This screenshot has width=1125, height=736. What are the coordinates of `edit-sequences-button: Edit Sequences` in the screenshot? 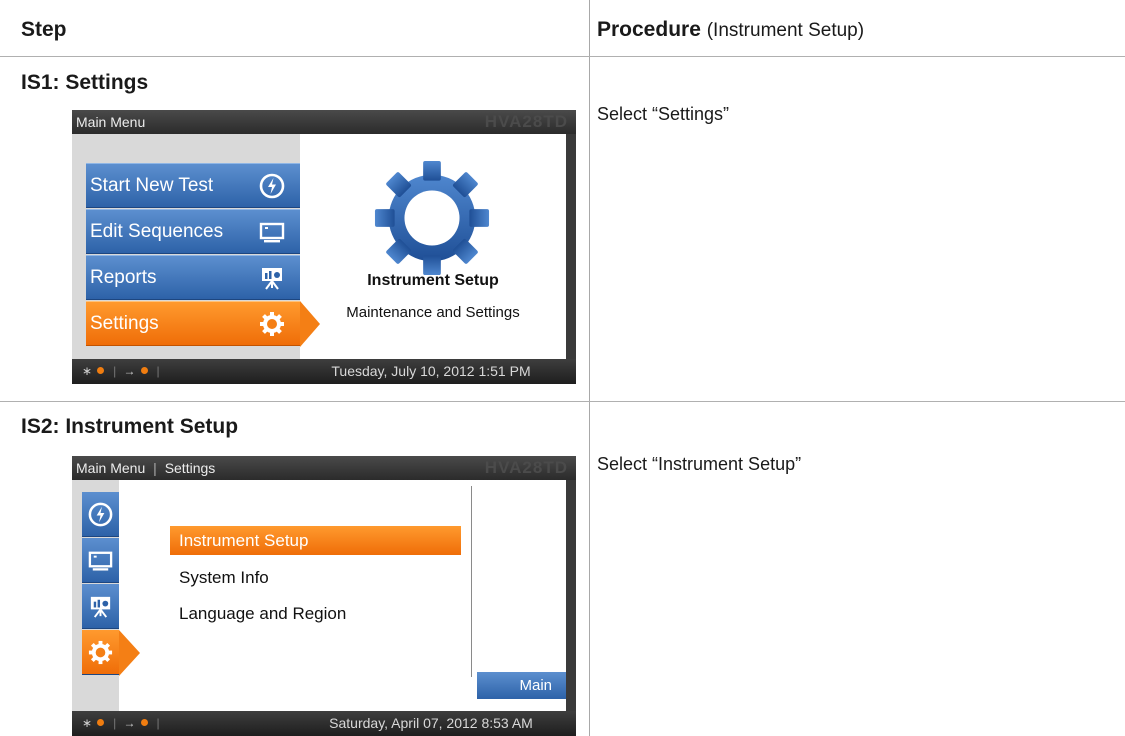 It's located at (193, 231).